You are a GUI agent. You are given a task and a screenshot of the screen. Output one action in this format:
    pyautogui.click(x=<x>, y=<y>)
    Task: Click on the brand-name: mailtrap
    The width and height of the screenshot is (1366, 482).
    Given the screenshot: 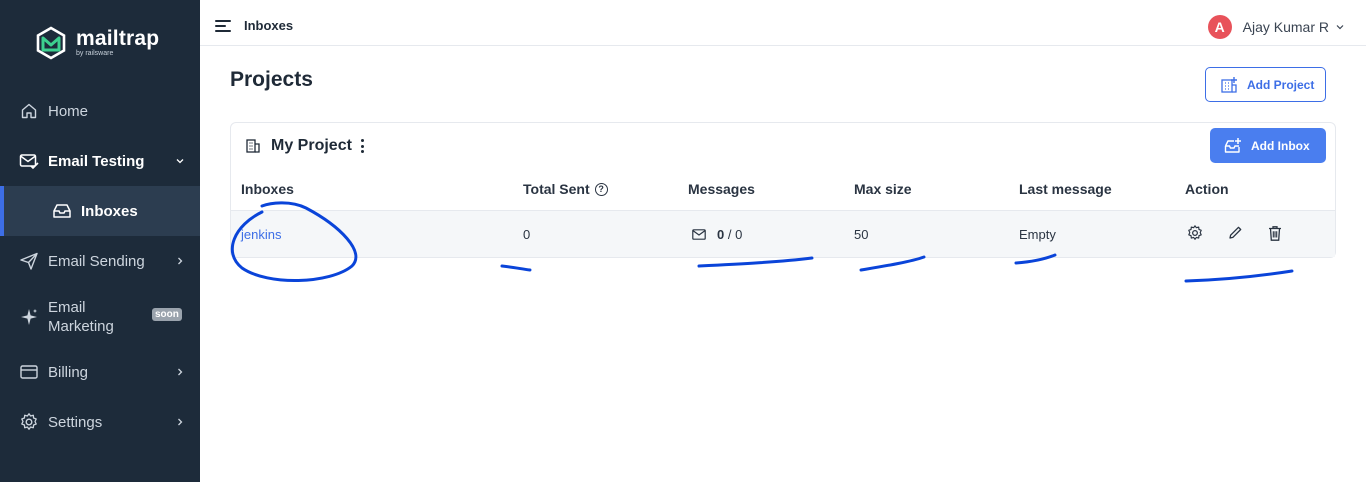 What is the action you would take?
    pyautogui.click(x=118, y=38)
    